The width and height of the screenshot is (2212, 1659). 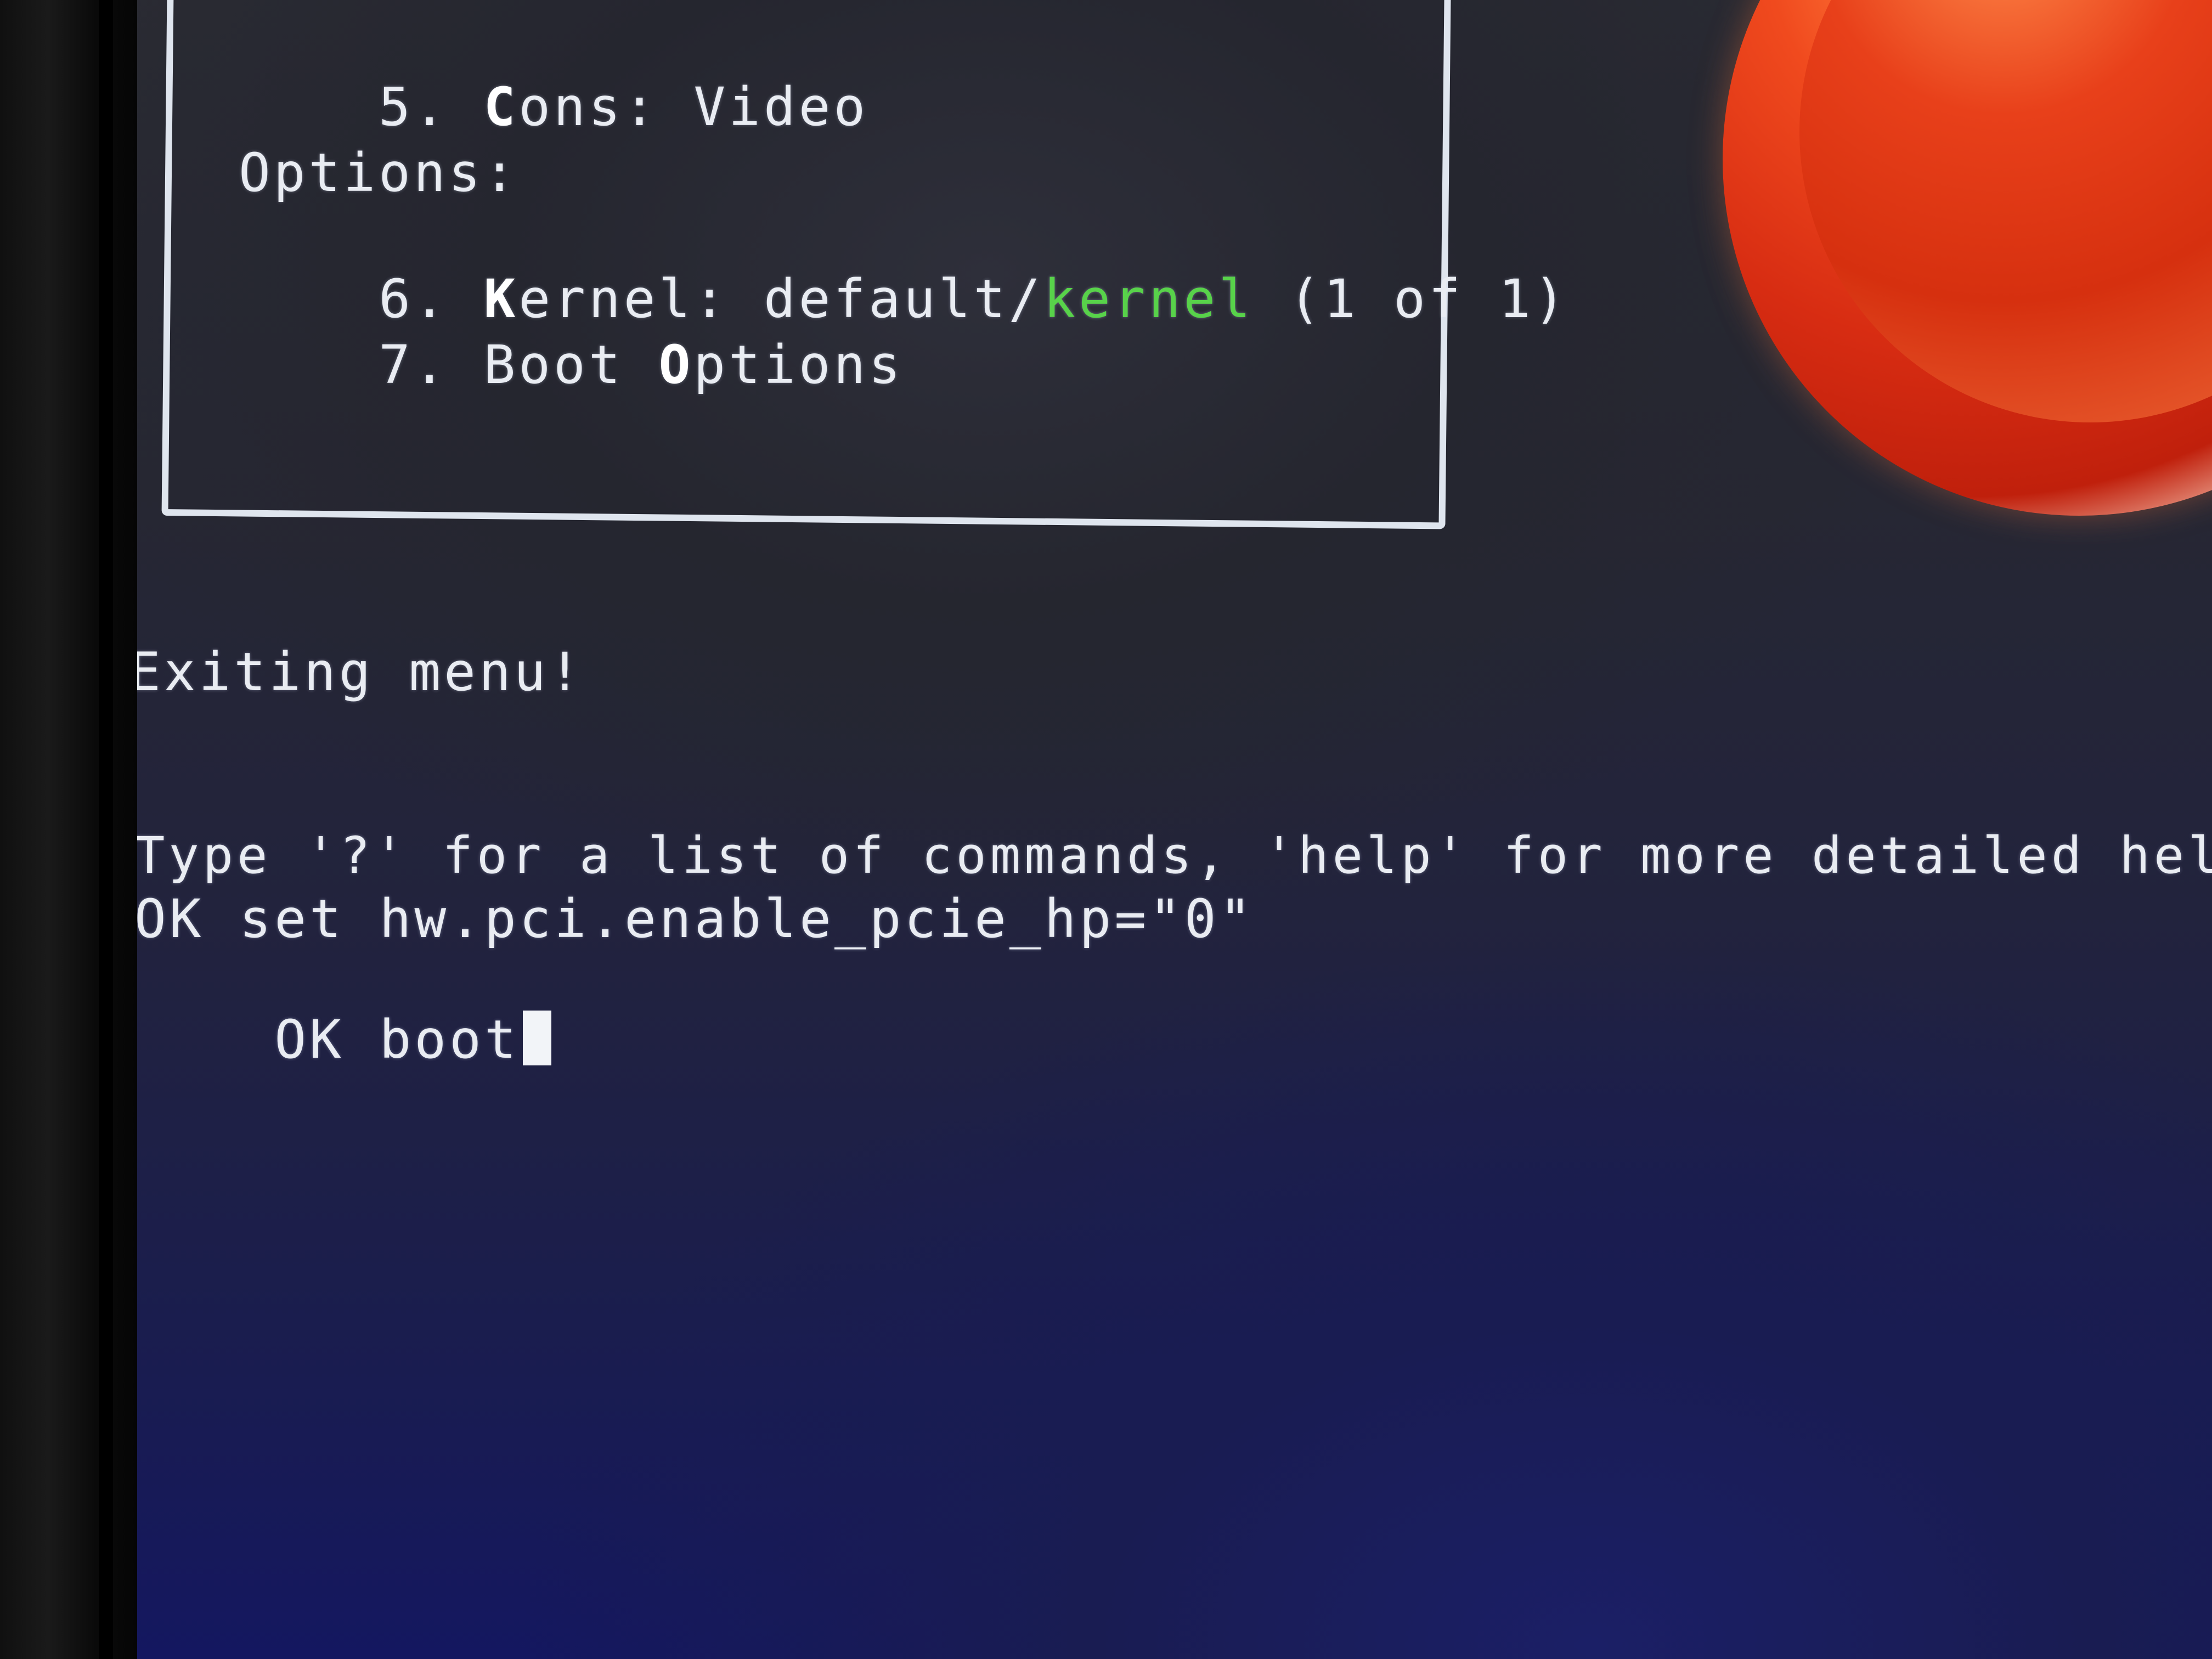 I want to click on console-command-boot: OK boot, so click(x=397, y=1039).